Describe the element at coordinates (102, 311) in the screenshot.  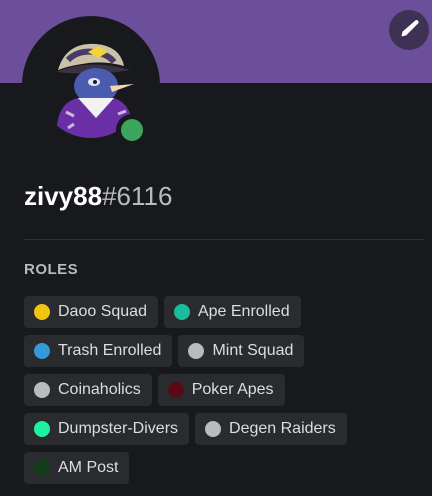
I see `role-name: Daoo Squad` at that location.